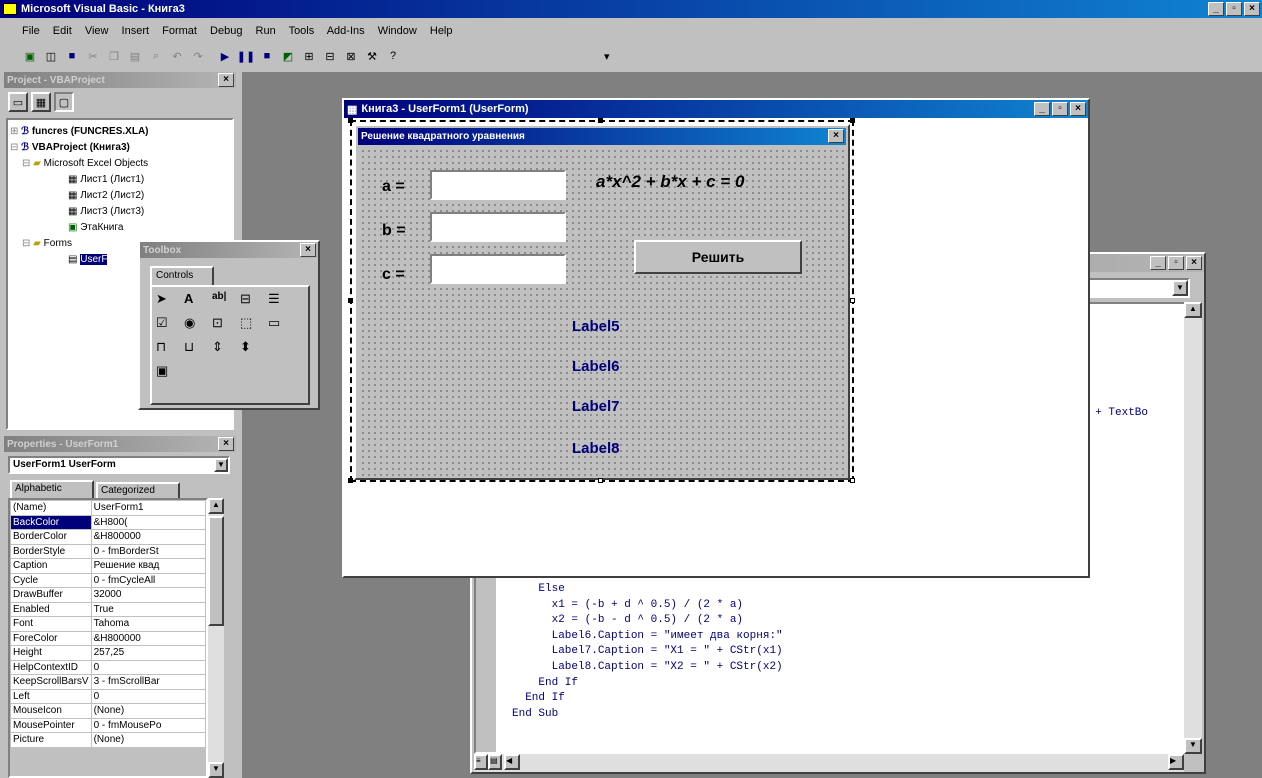 This screenshot has width=1262, height=778. Describe the element at coordinates (198, 303) in the screenshot. I see `label-icon: A` at that location.